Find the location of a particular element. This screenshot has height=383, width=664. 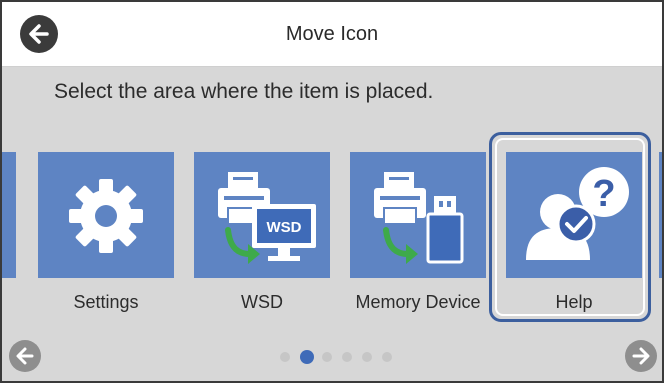

tile-memory-device is located at coordinates (418, 215).